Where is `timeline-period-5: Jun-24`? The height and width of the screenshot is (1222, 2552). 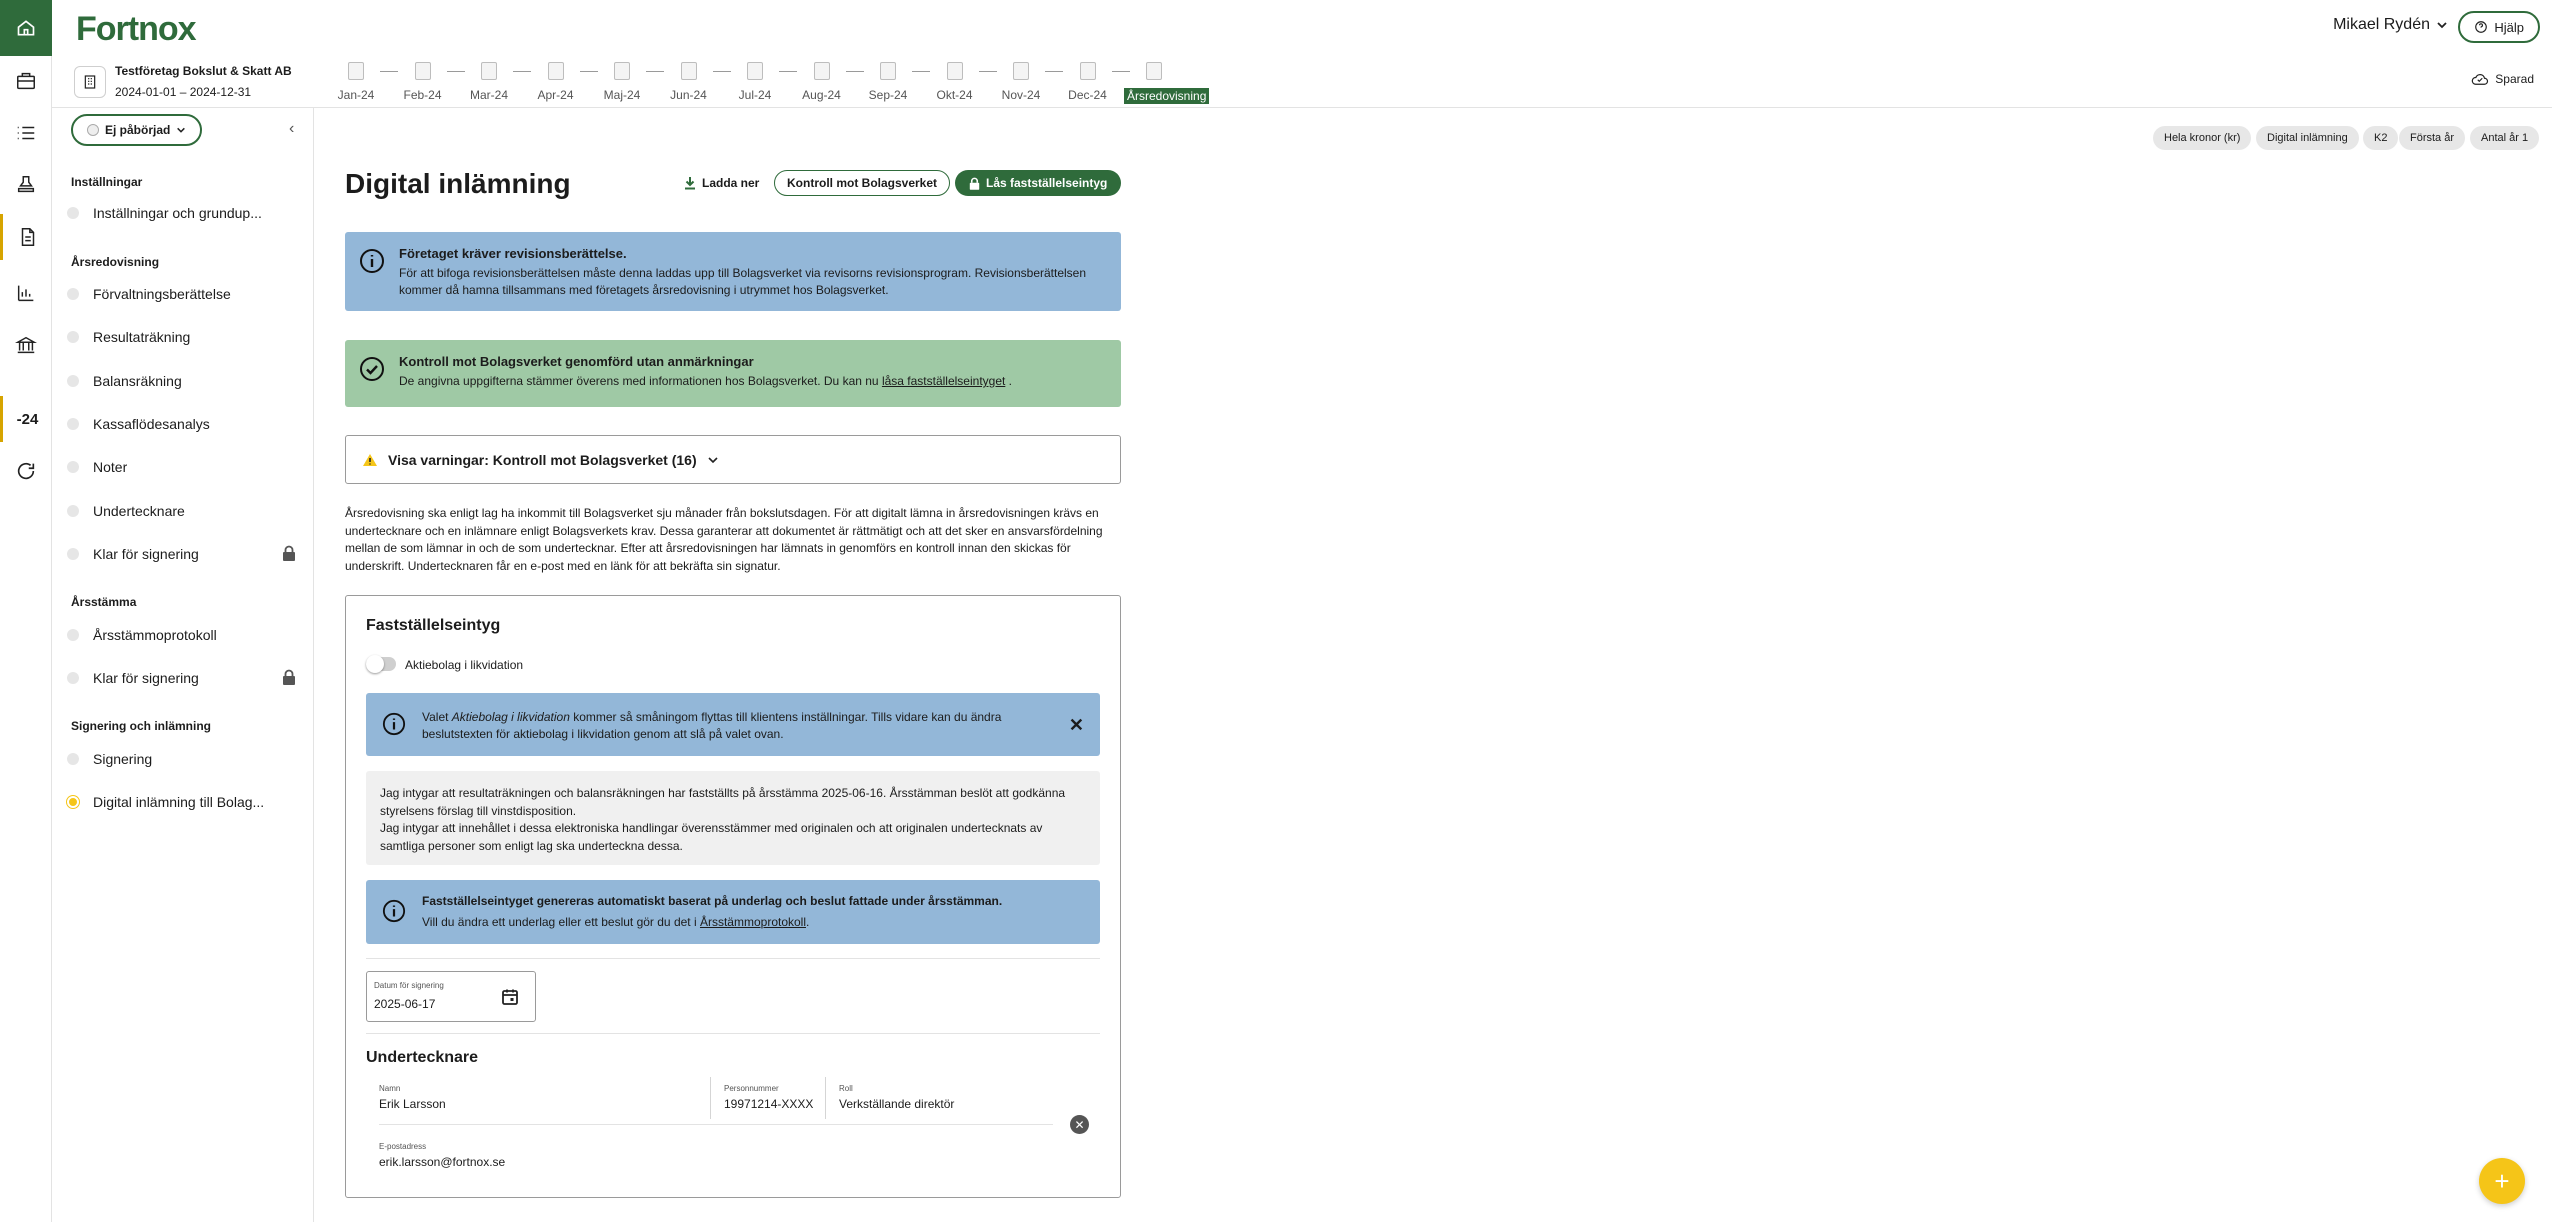
timeline-period-5: Jun-24 is located at coordinates (689, 82).